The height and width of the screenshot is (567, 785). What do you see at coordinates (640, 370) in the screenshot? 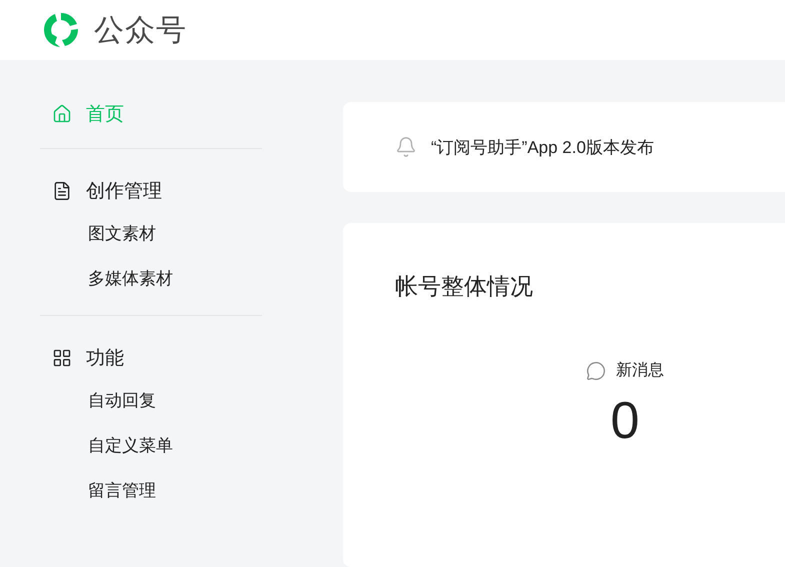
I see `stat-label: 新消息` at bounding box center [640, 370].